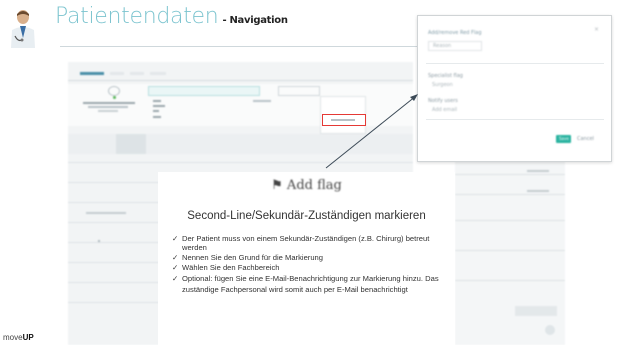 This screenshot has width=620, height=345. What do you see at coordinates (114, 97) in the screenshot?
I see `status-dot` at bounding box center [114, 97].